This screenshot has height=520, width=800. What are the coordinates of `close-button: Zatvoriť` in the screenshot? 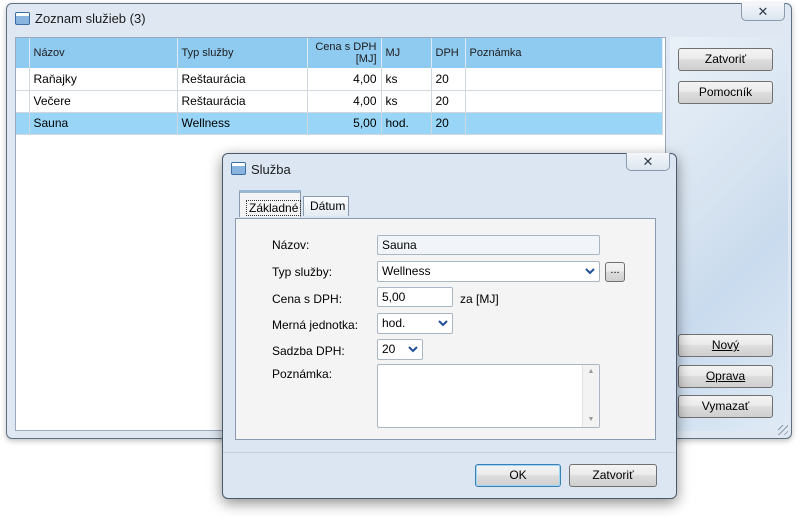 It's located at (725, 59).